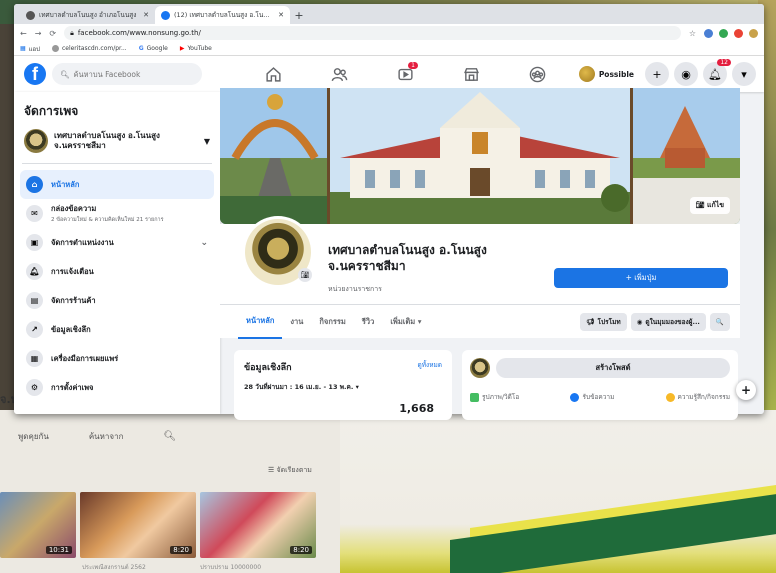 The image size is (776, 573). I want to click on search-input, so click(128, 74).